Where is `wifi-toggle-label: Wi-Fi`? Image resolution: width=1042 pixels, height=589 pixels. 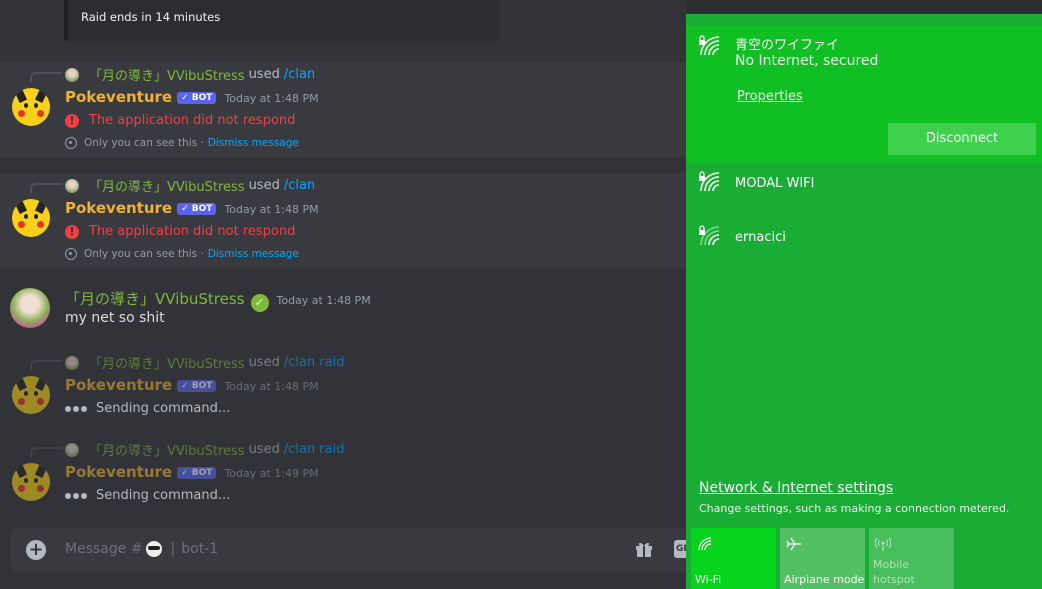
wifi-toggle-label: Wi-Fi is located at coordinates (708, 579).